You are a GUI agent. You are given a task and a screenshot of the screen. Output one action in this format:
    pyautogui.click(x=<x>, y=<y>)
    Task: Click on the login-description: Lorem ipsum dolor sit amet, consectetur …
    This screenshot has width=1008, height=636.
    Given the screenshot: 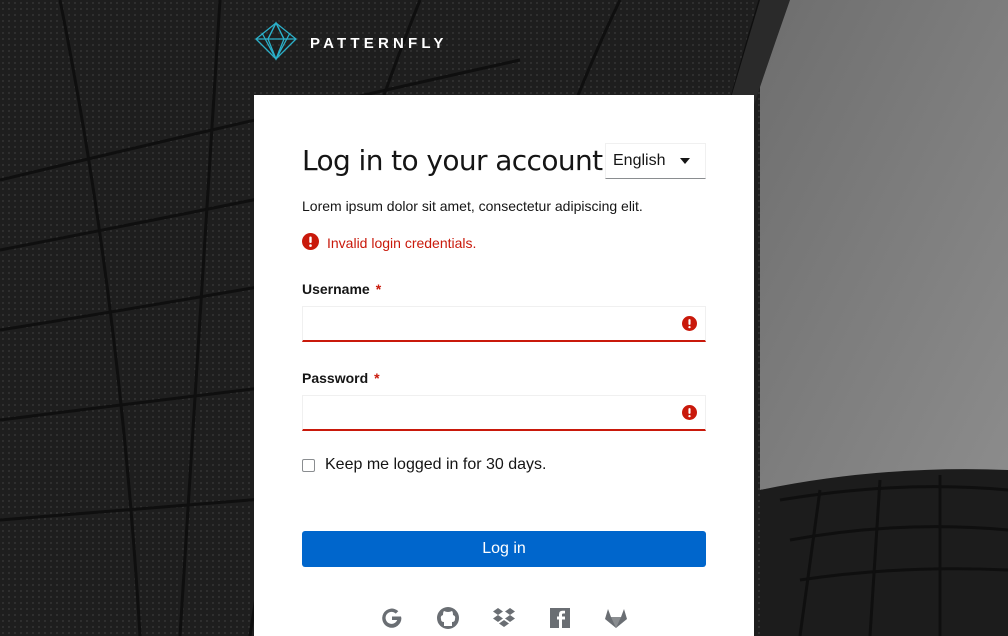 What is the action you would take?
    pyautogui.click(x=472, y=206)
    